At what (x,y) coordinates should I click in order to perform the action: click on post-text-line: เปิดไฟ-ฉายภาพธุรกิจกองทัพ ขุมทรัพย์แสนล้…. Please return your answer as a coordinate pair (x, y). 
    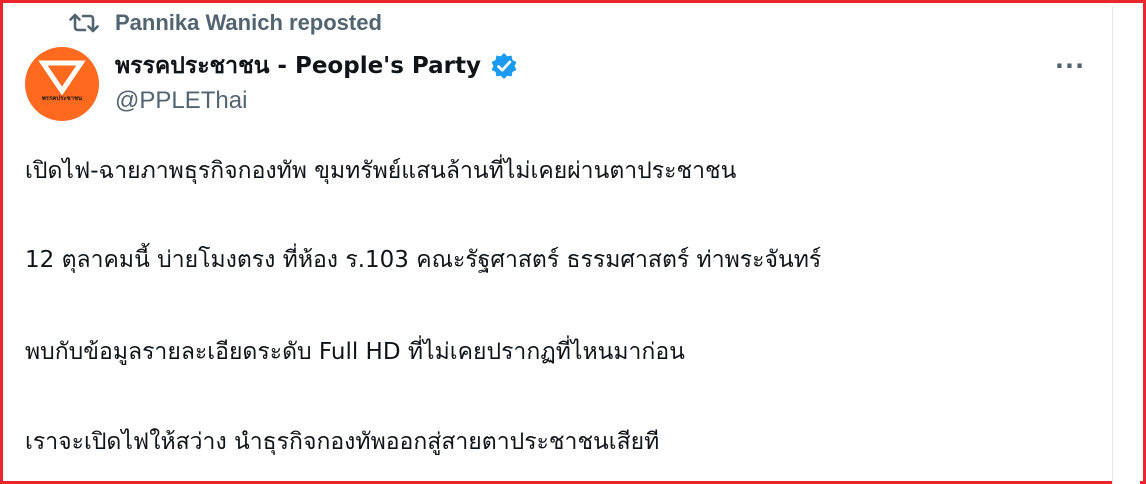
    Looking at the image, I should click on (381, 171).